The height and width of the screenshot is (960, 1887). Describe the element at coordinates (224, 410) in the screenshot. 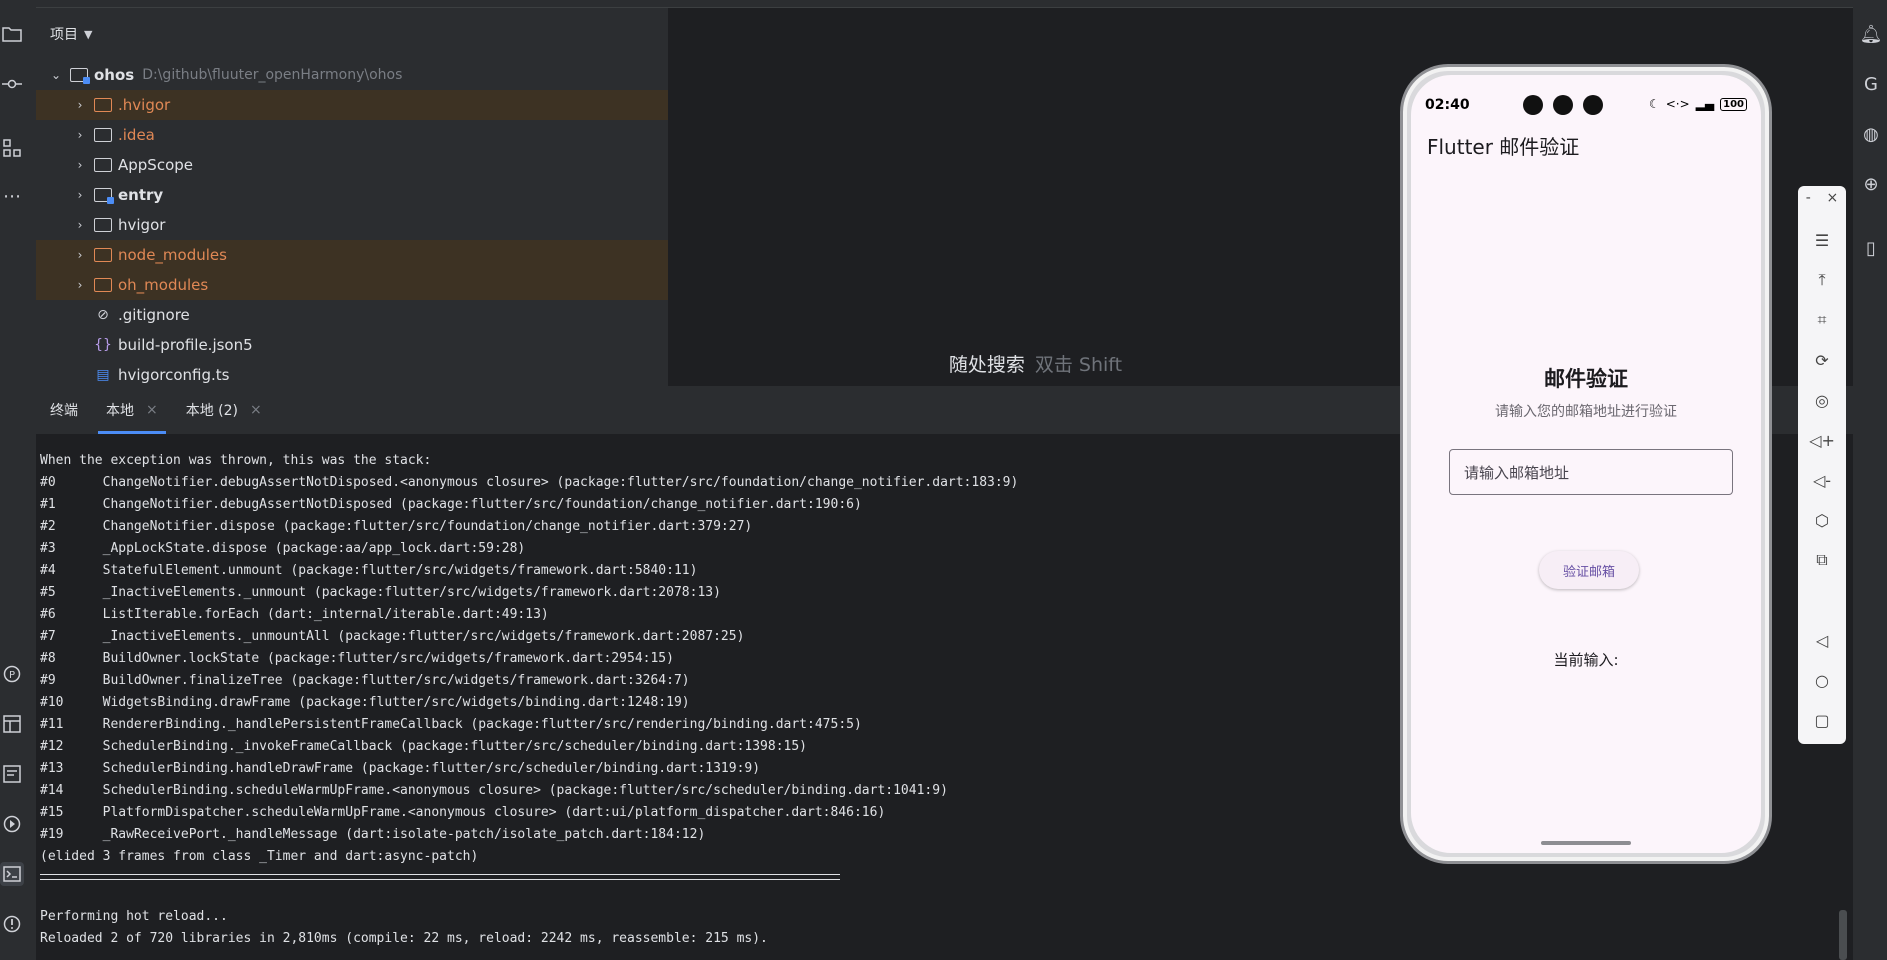

I see `tab-local-2: 本地 (2) ×` at that location.